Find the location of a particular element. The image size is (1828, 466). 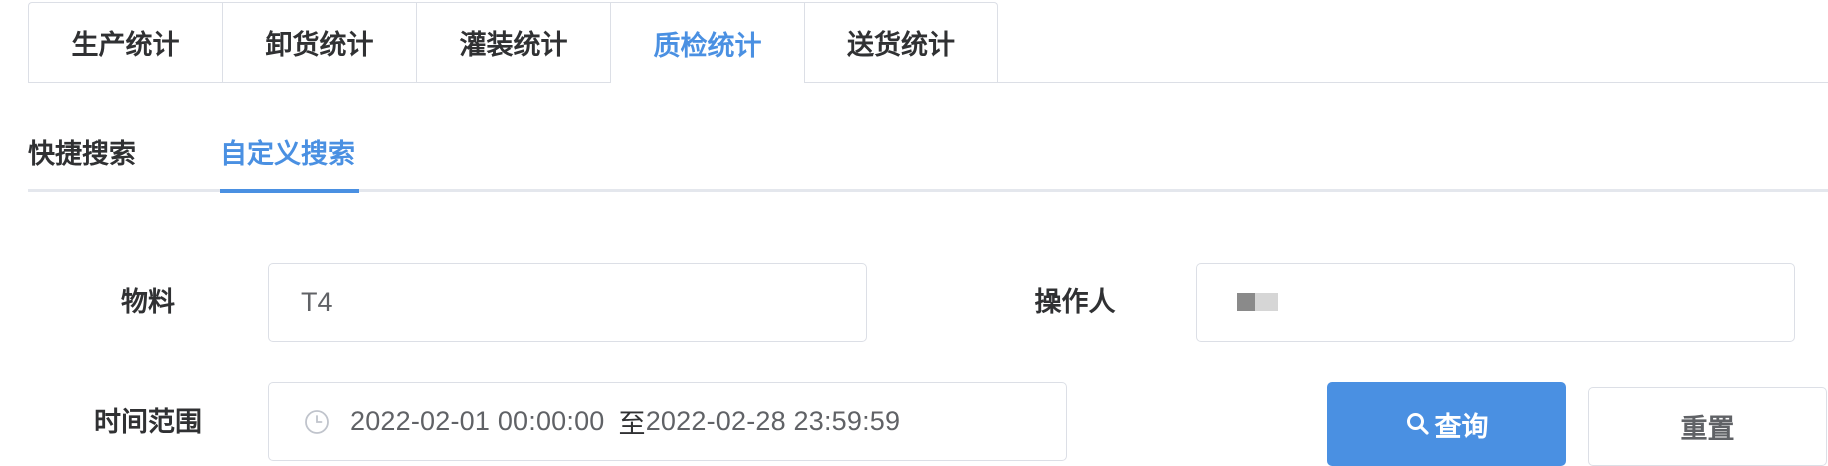

tab-quick-search: 快捷搜索 is located at coordinates (82, 154).